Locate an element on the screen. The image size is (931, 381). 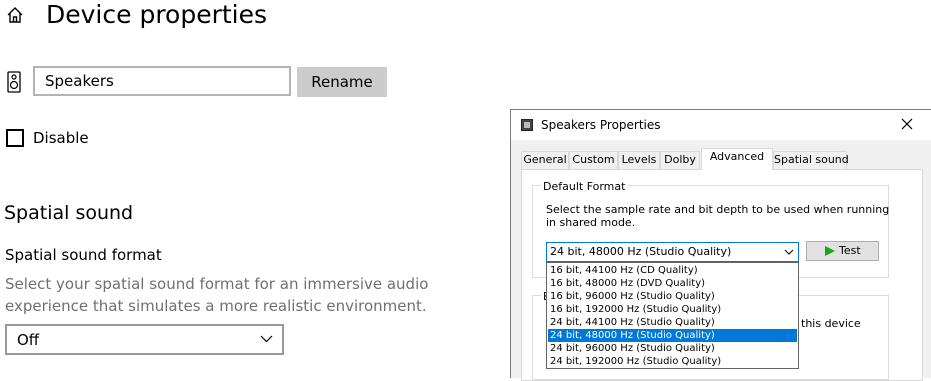
format-option: 24 bit, 44100 Hz (Studio Quality) is located at coordinates (672, 322).